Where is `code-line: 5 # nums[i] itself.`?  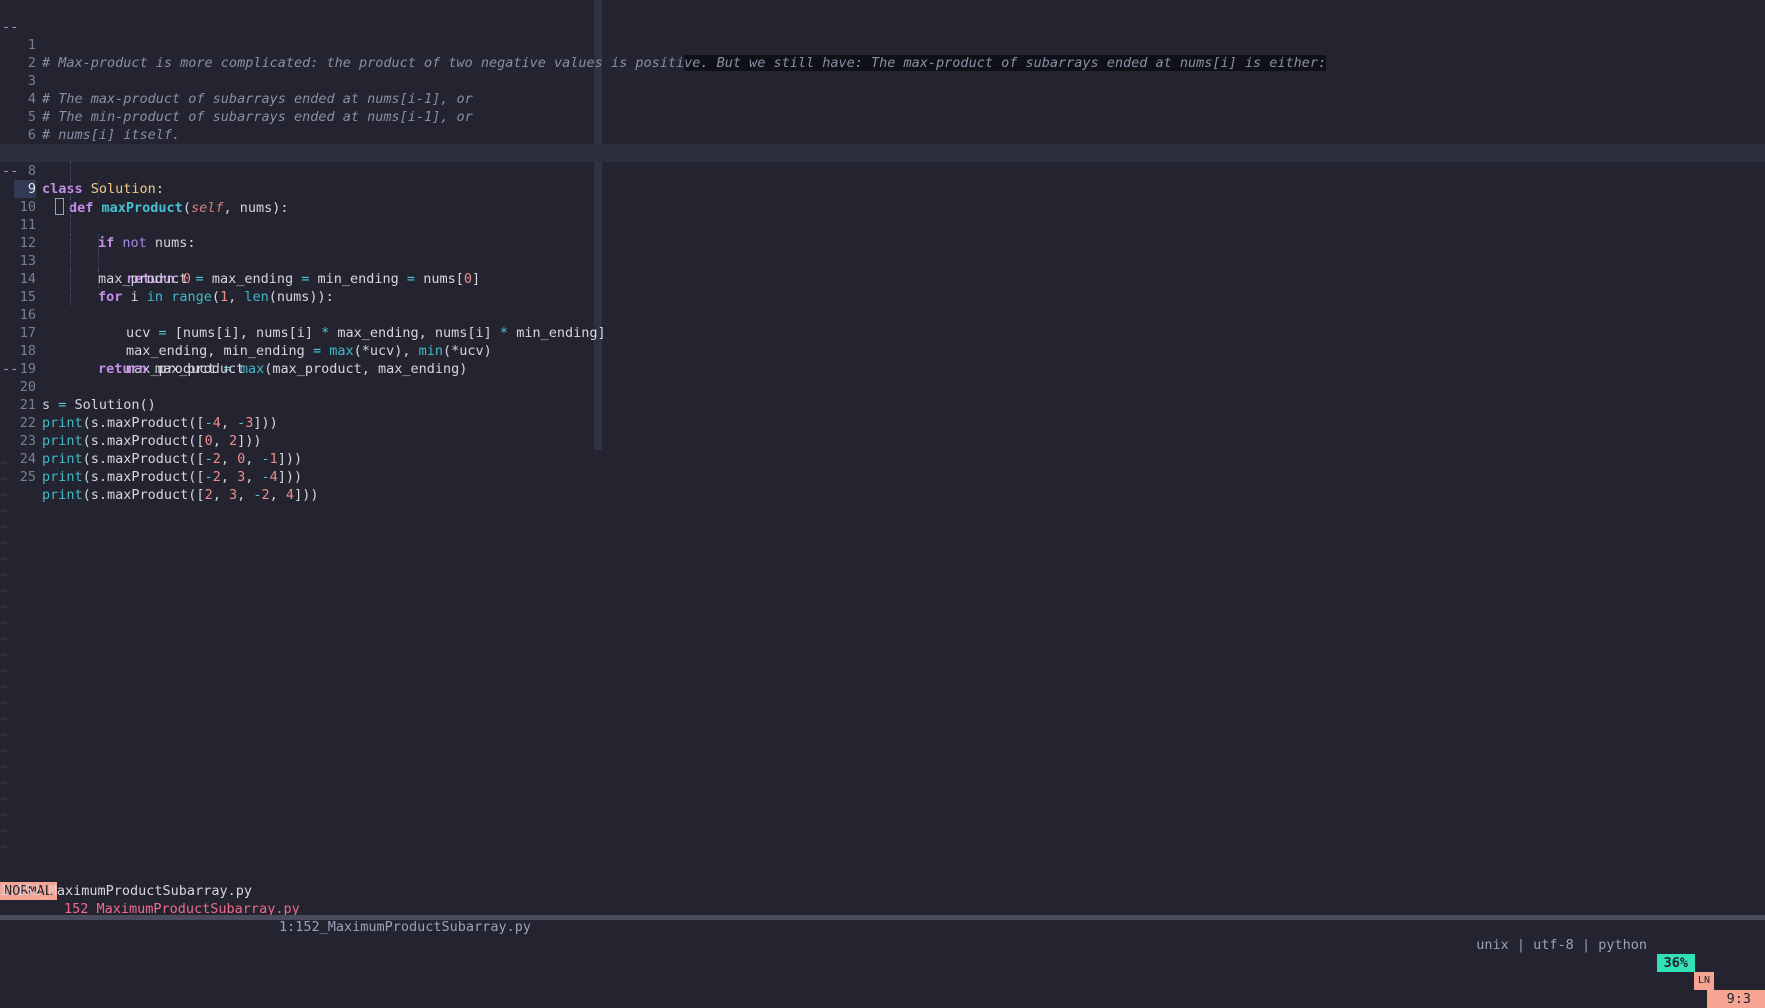 code-line: 5 # nums[i] itself. is located at coordinates (882, 107).